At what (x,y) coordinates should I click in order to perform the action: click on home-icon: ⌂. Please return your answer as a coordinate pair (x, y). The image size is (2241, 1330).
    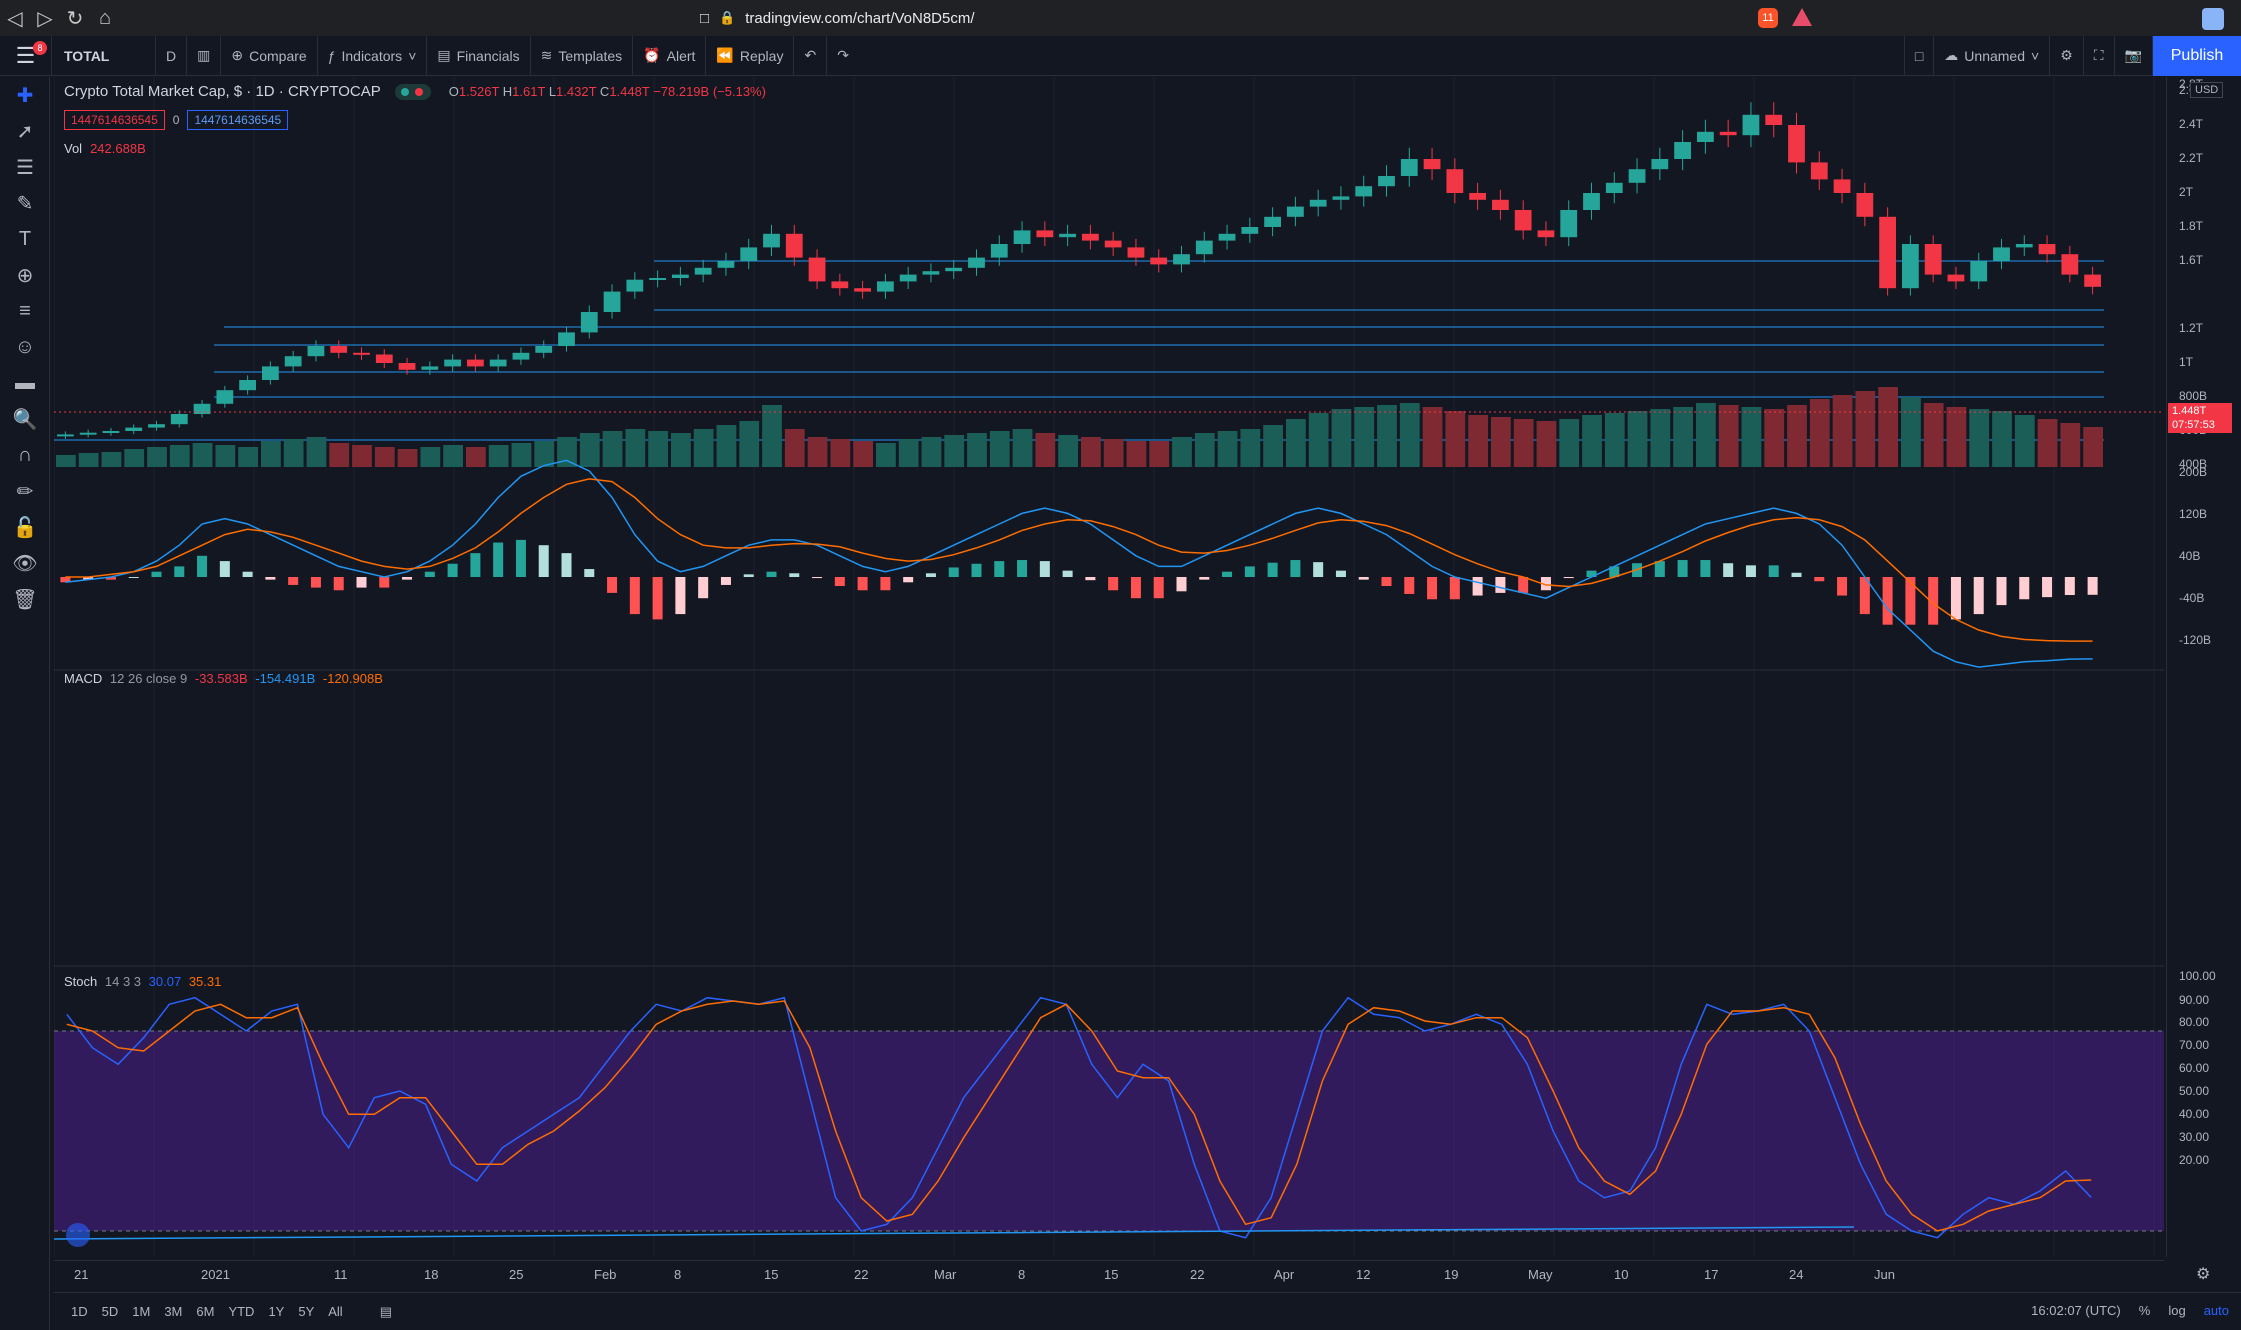
    Looking at the image, I should click on (105, 18).